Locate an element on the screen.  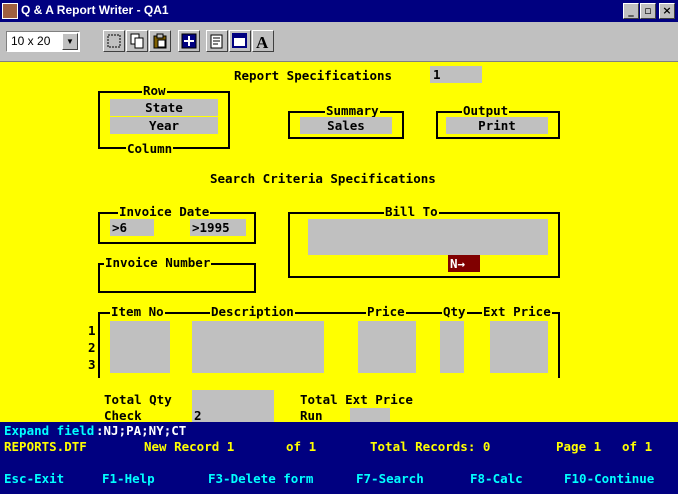
invoice-date-label: Invoice Date is located at coordinates (164, 211).